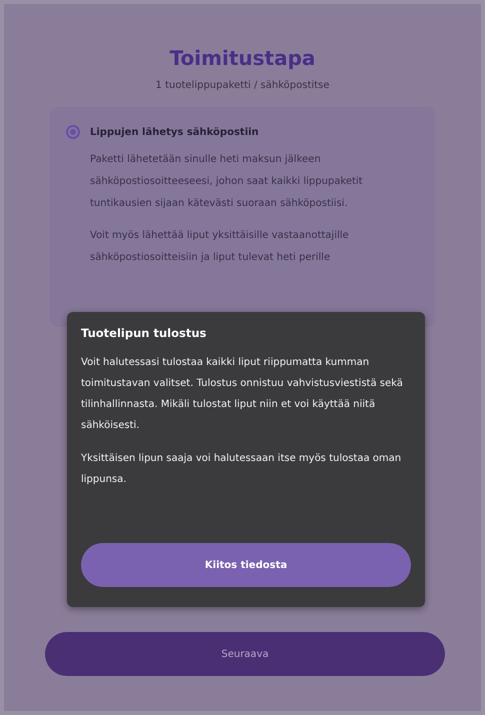  Describe the element at coordinates (242, 58) in the screenshot. I see `page-title: Toimitustapa` at that location.